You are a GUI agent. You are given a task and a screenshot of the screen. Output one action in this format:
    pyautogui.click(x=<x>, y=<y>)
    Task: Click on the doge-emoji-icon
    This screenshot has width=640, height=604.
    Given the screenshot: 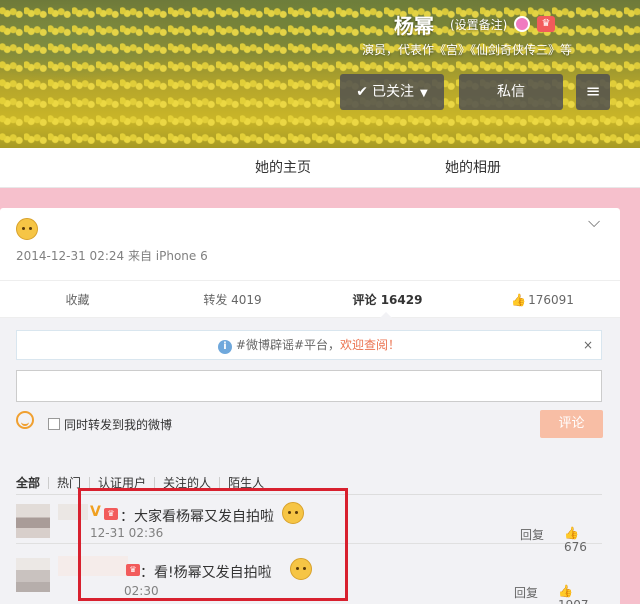 What is the action you would take?
    pyautogui.click(x=27, y=229)
    